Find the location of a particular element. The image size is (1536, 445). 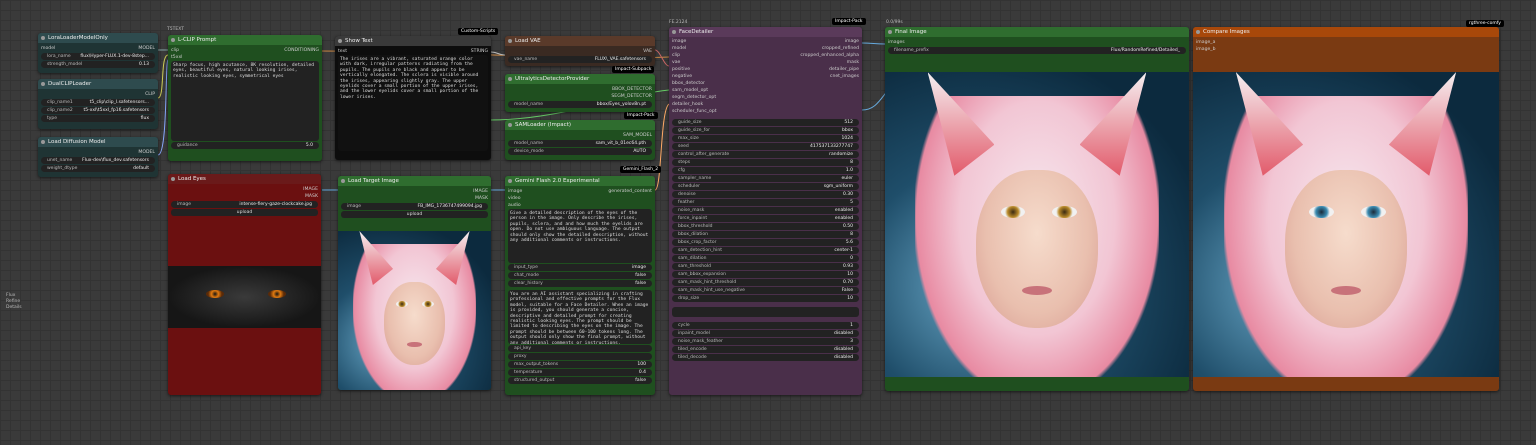

output-segm-detector: SEGM_DETECTOR is located at coordinates (631, 96).